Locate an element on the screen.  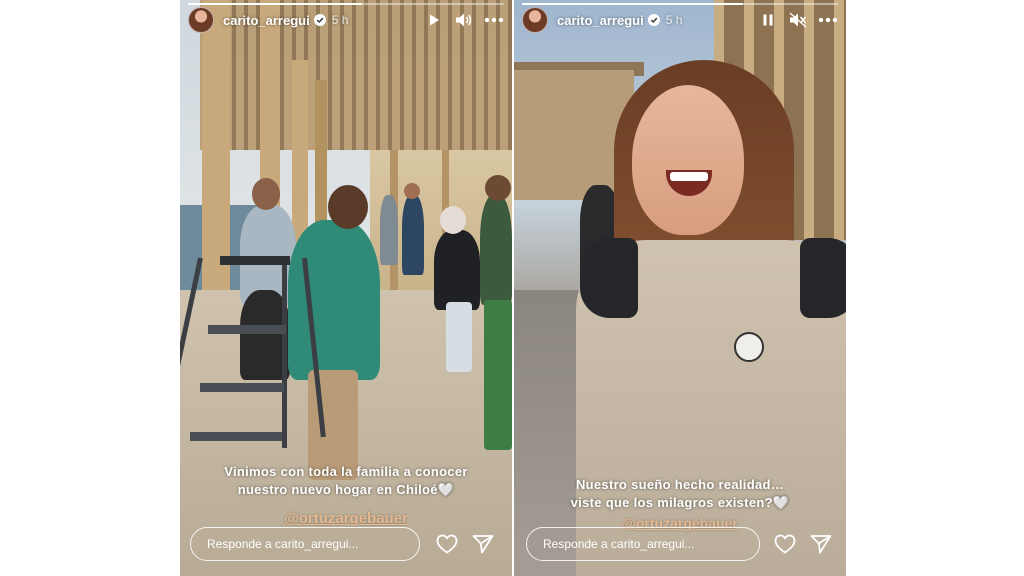
caption-line: viste que los milagros existen?🤍 is located at coordinates (680, 502).